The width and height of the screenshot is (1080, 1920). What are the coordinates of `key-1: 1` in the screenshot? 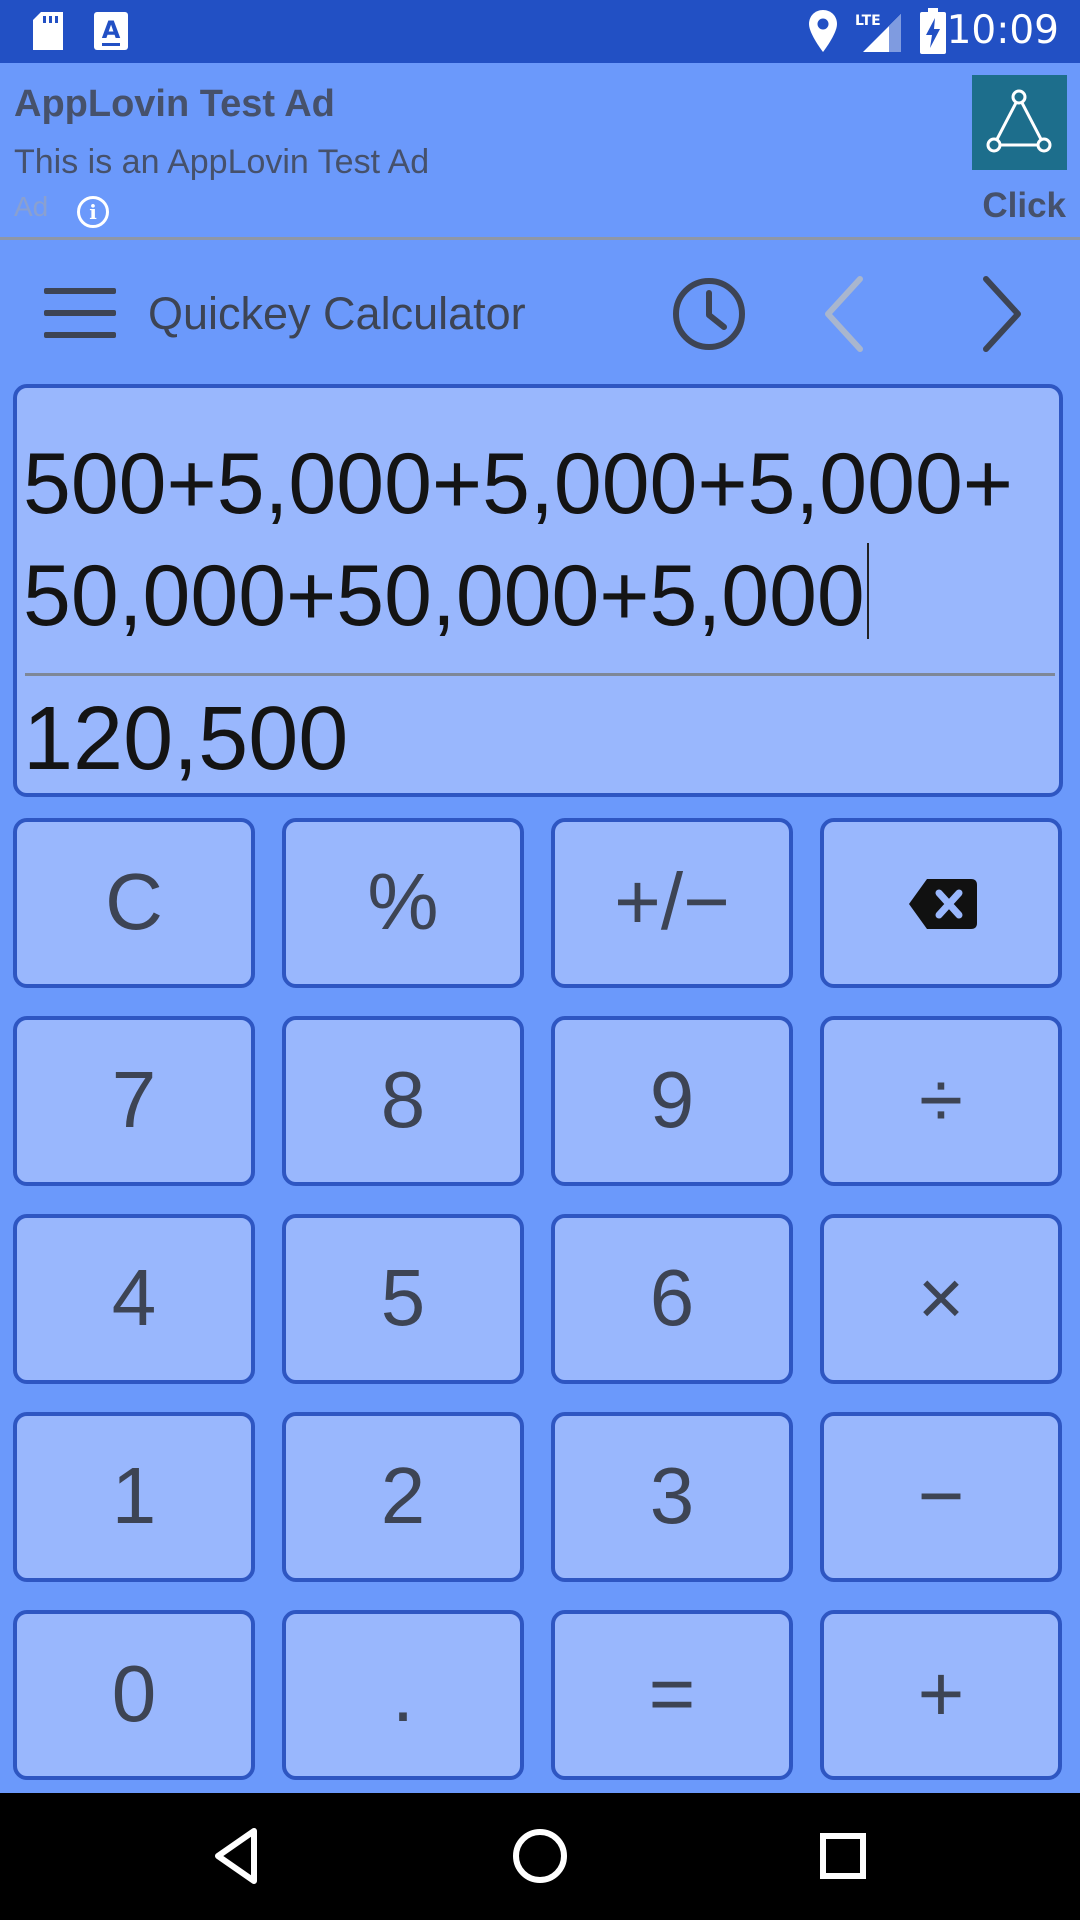 It's located at (134, 1497).